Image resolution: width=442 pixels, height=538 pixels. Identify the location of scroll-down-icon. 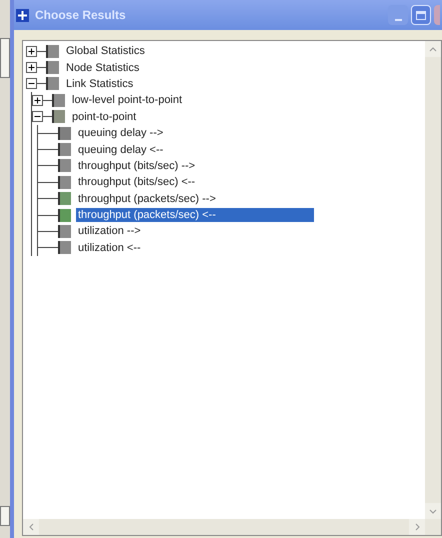
(433, 511).